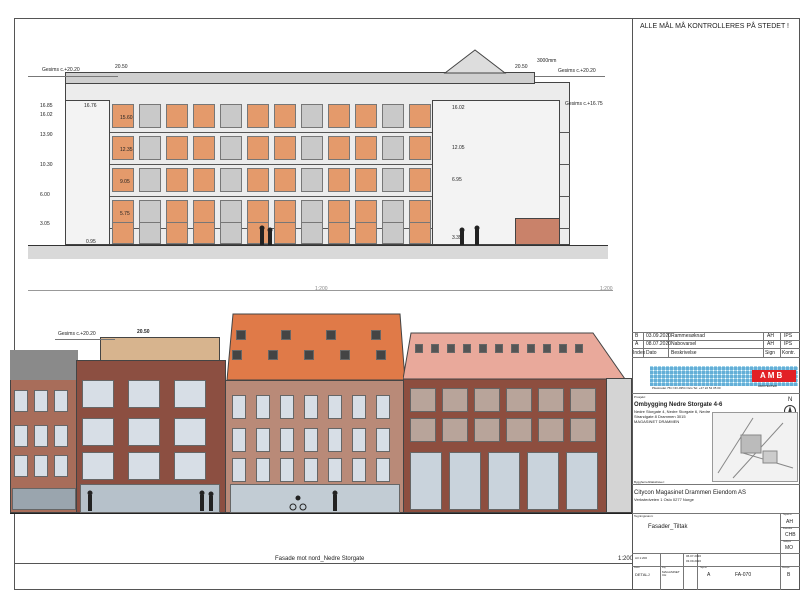 Image resolution: width=800 pixels, height=600 pixels. I want to click on sign-3: MO, so click(789, 548).